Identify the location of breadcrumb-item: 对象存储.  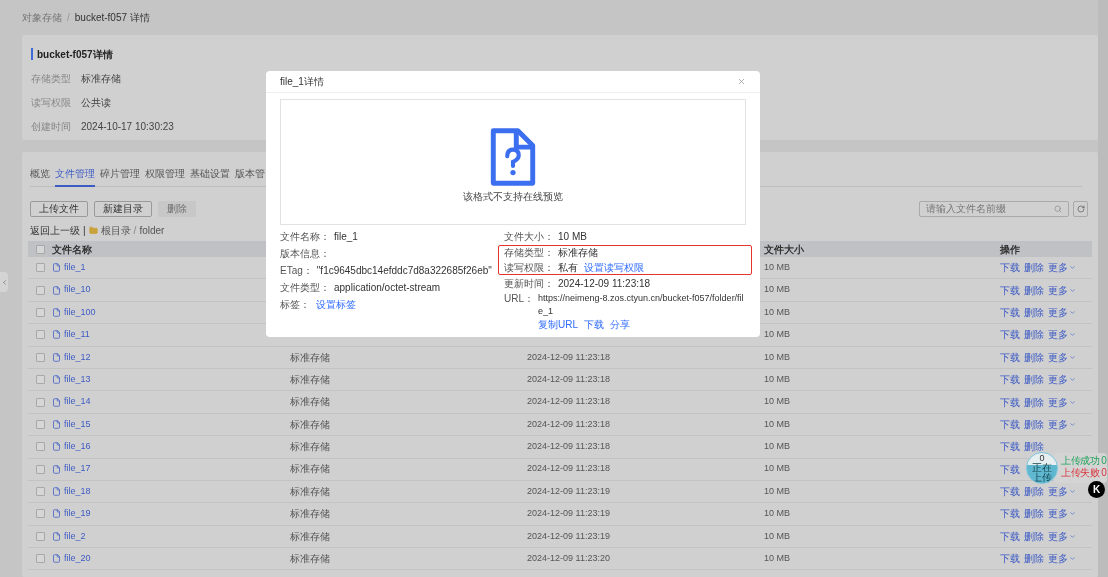
(42, 17).